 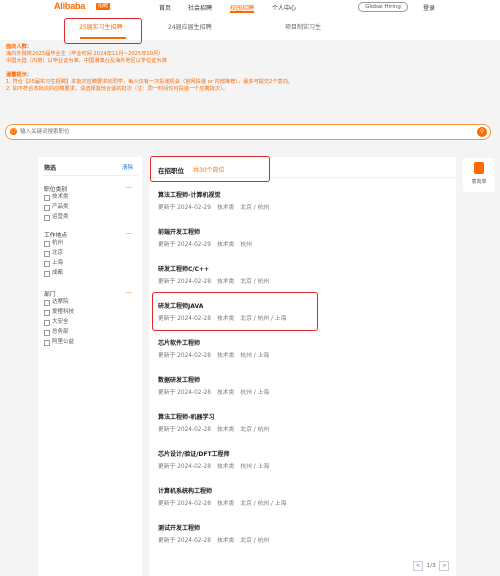 I want to click on job-item: 芯片设计/验证/DFT工程师 更新于 2024-02-28 技术类 杭州 / 上海, so click(x=303, y=464).